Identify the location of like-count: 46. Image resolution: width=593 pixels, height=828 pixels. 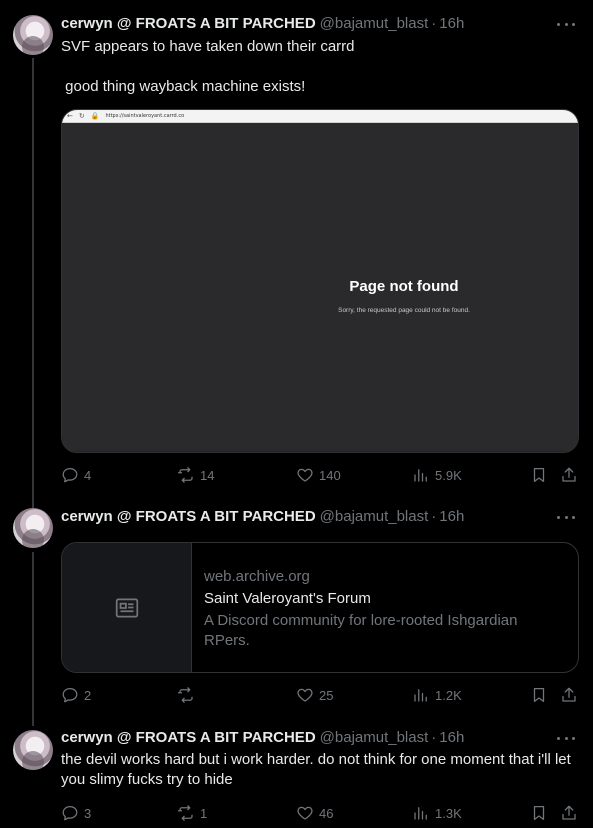
(326, 813).